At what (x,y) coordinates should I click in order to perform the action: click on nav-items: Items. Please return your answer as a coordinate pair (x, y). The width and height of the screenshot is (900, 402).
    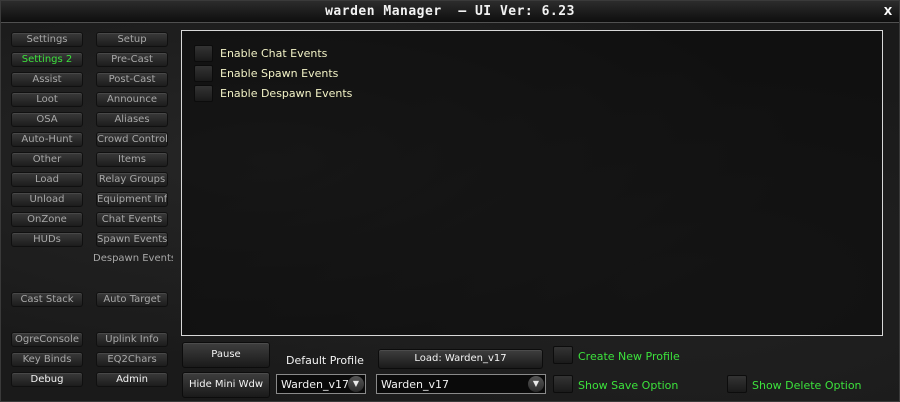
    Looking at the image, I should click on (132, 159).